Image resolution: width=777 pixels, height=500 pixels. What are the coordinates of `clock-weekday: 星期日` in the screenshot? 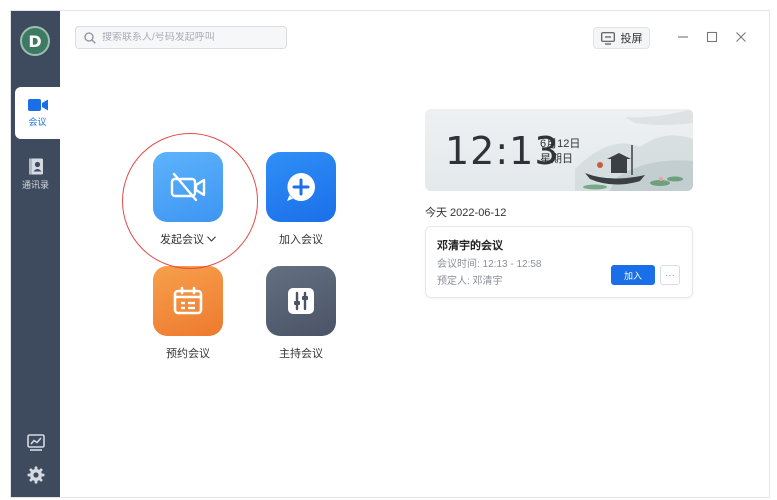 It's located at (556, 158).